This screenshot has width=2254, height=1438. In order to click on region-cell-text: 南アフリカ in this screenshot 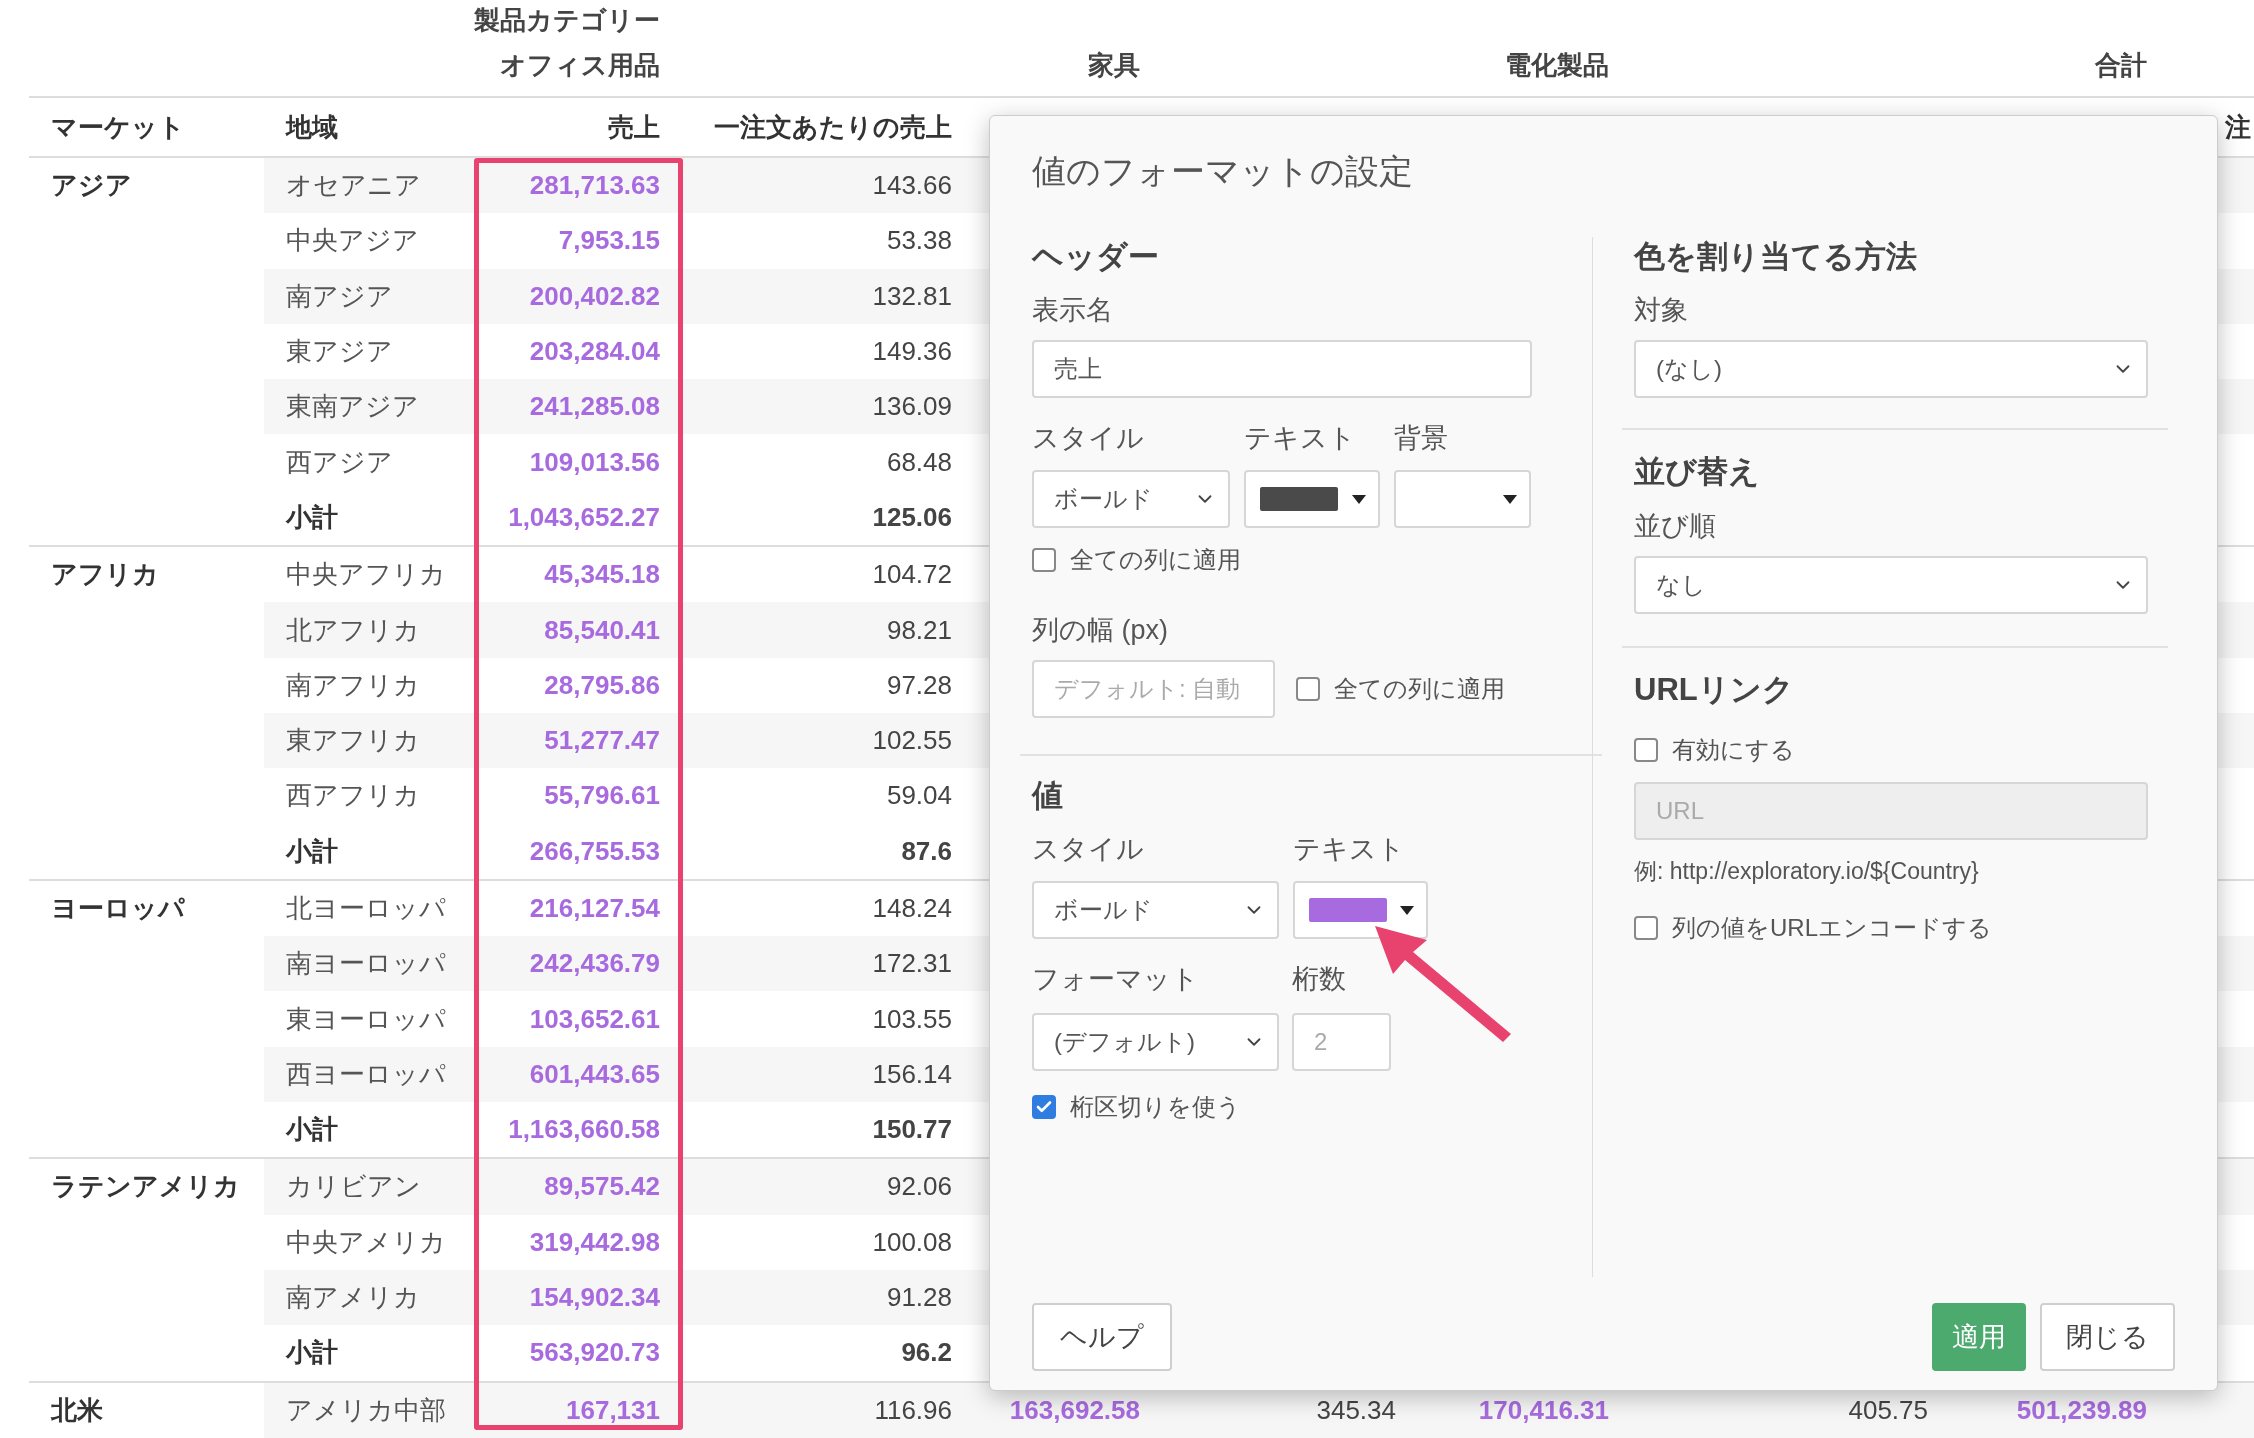, I will do `click(353, 685)`.